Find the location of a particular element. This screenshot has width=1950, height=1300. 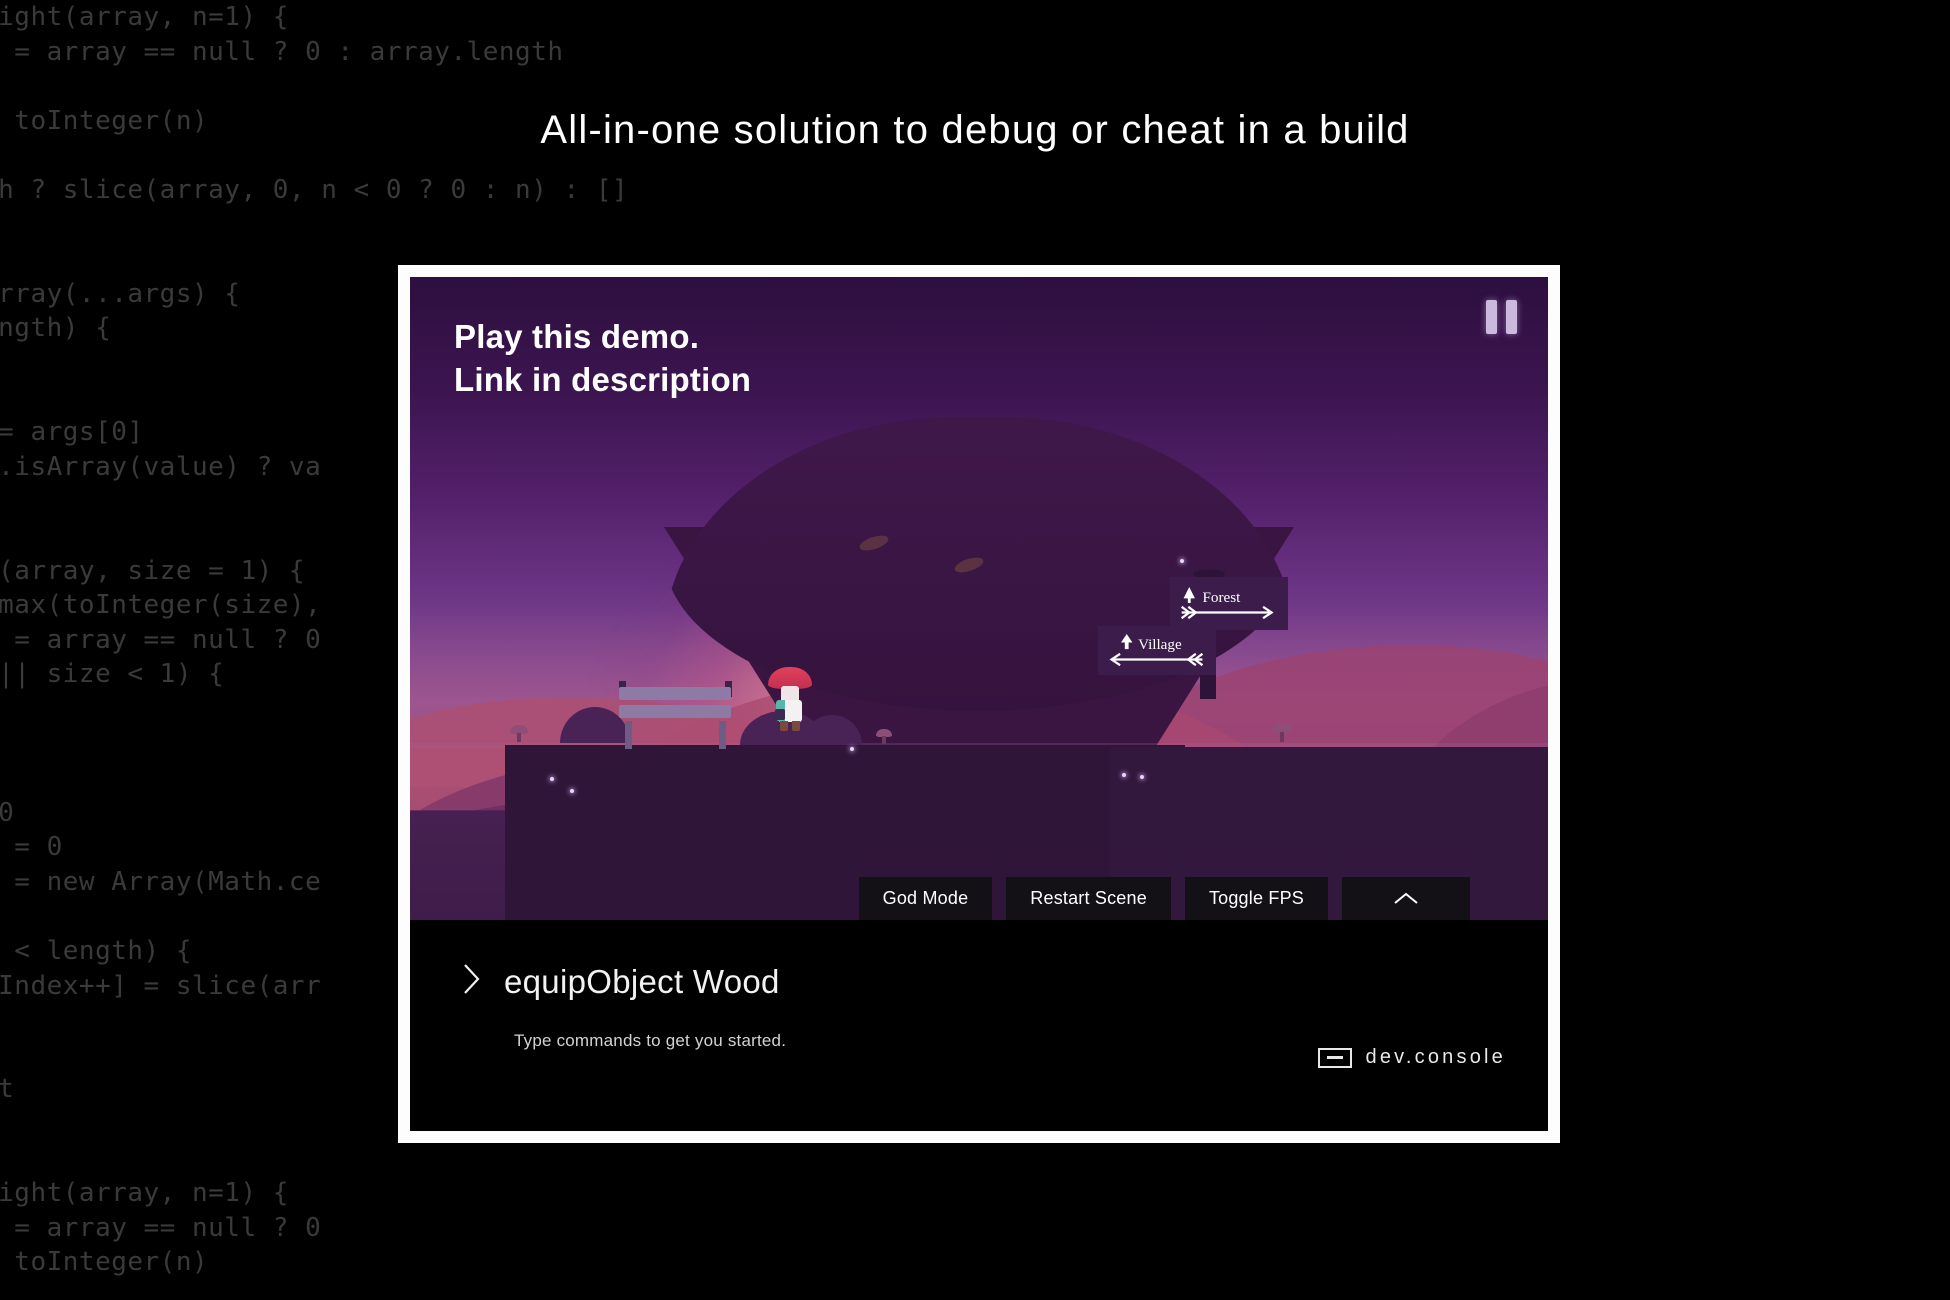

village-sign-graphic: Village is located at coordinates (1156, 649).